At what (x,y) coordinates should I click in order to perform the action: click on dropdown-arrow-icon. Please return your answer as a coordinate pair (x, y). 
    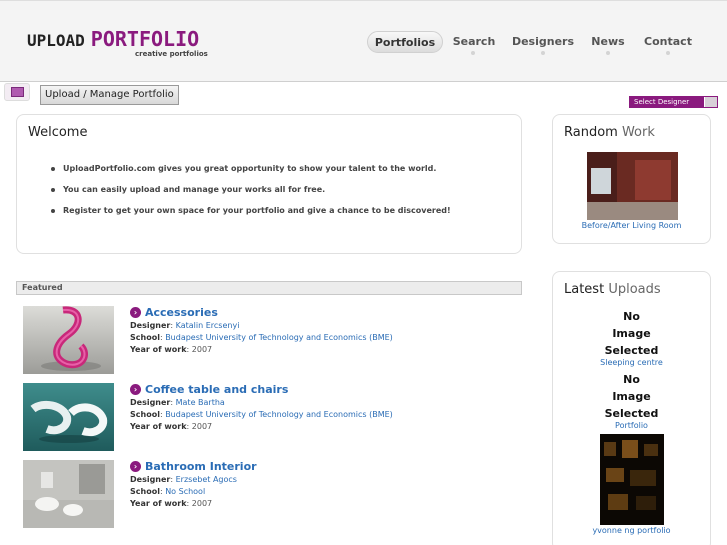
    Looking at the image, I should click on (710, 102).